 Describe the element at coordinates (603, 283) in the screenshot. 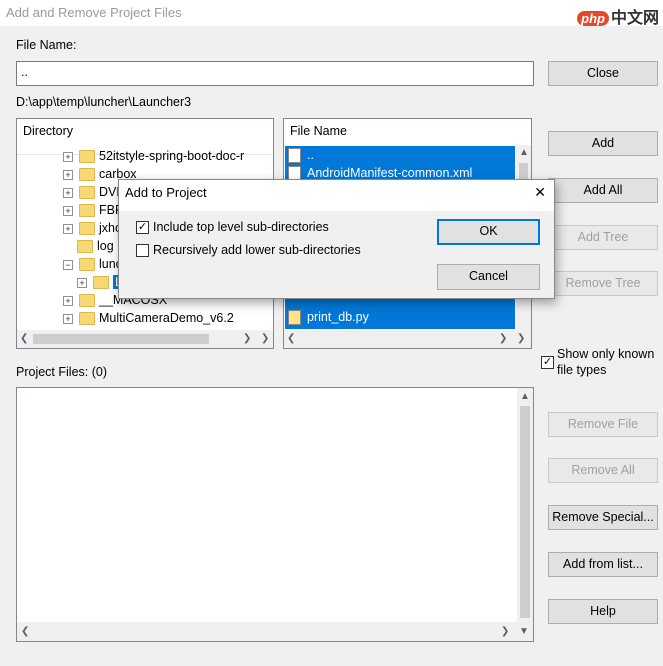

I see `remove-tree-button: Remove Tree` at that location.